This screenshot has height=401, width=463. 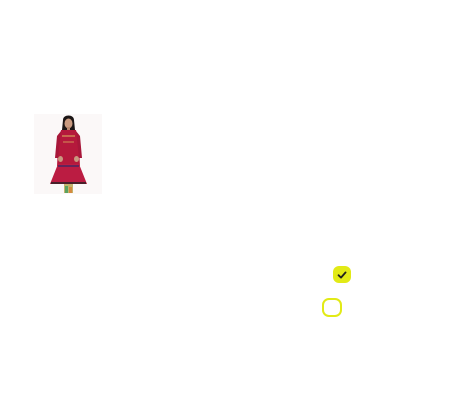 I want to click on selected-checkbox, so click(x=342, y=274).